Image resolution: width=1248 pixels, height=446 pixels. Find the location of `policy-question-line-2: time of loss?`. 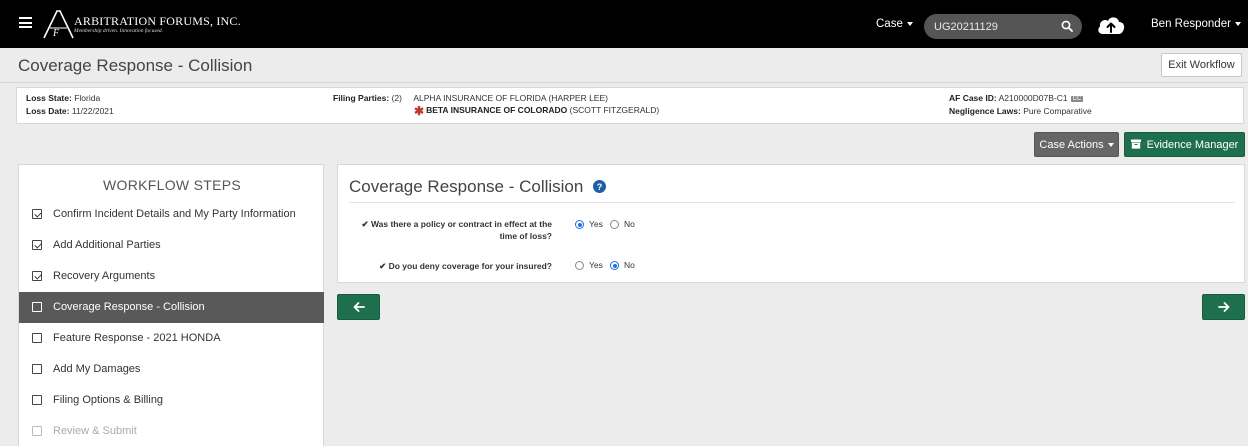

policy-question-line-2: time of loss? is located at coordinates (525, 236).